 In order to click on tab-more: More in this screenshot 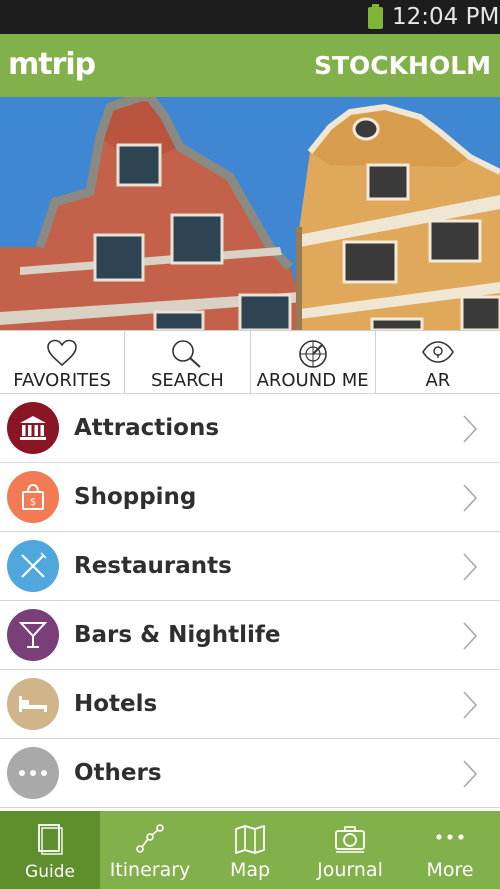, I will do `click(450, 850)`.